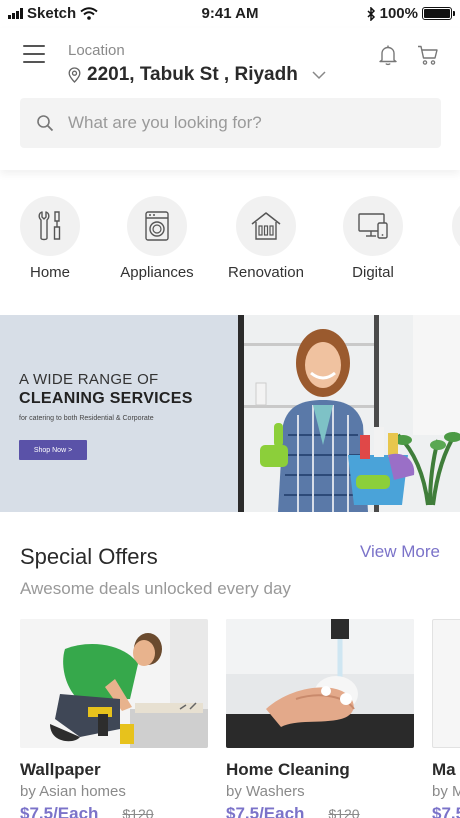 The width and height of the screenshot is (460, 818). What do you see at coordinates (388, 55) in the screenshot?
I see `bell-icon` at bounding box center [388, 55].